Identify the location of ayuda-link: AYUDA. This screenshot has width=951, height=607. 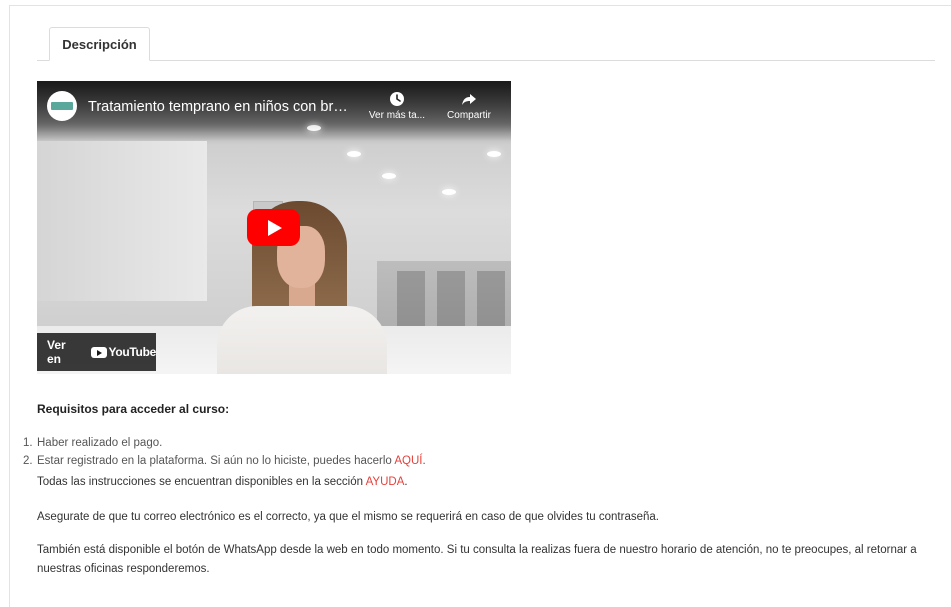
(385, 482).